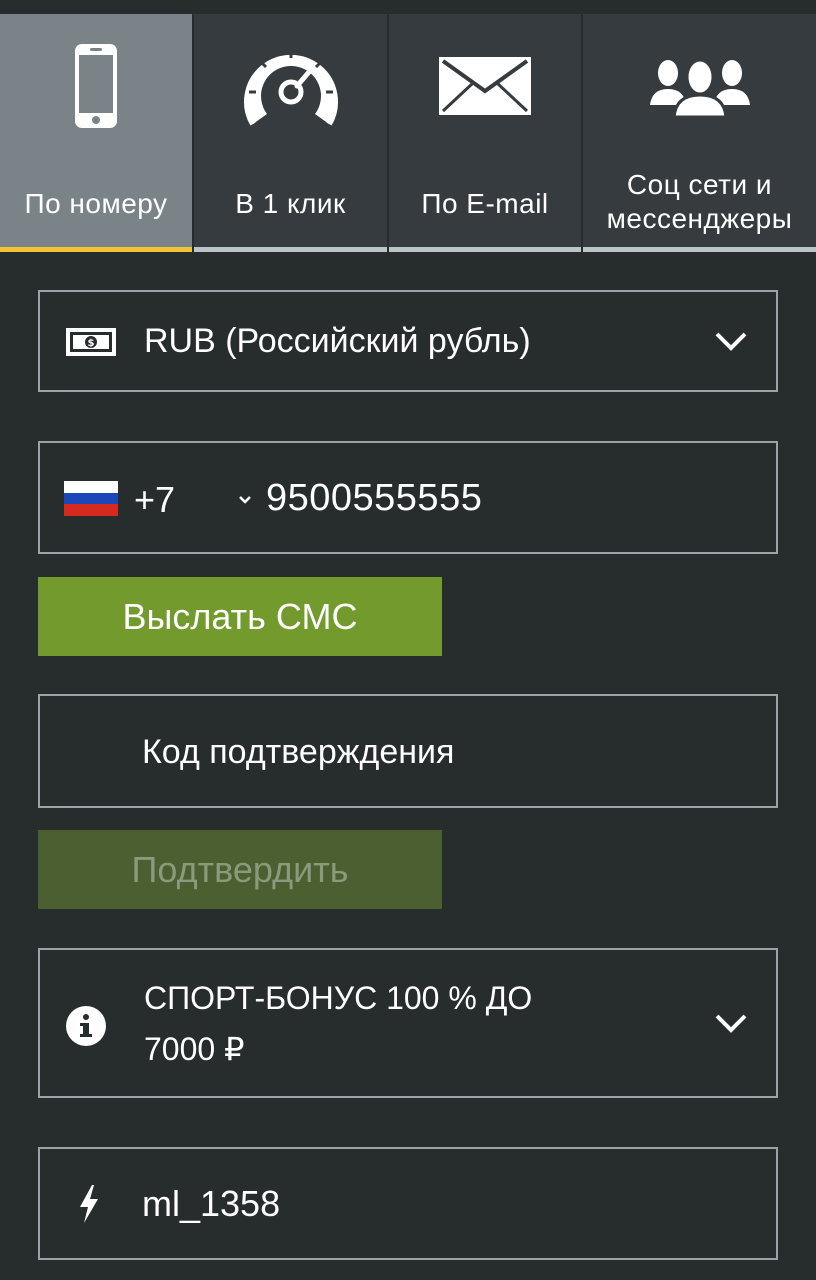  What do you see at coordinates (290, 203) in the screenshot?
I see `tab-label: В 1 клик` at bounding box center [290, 203].